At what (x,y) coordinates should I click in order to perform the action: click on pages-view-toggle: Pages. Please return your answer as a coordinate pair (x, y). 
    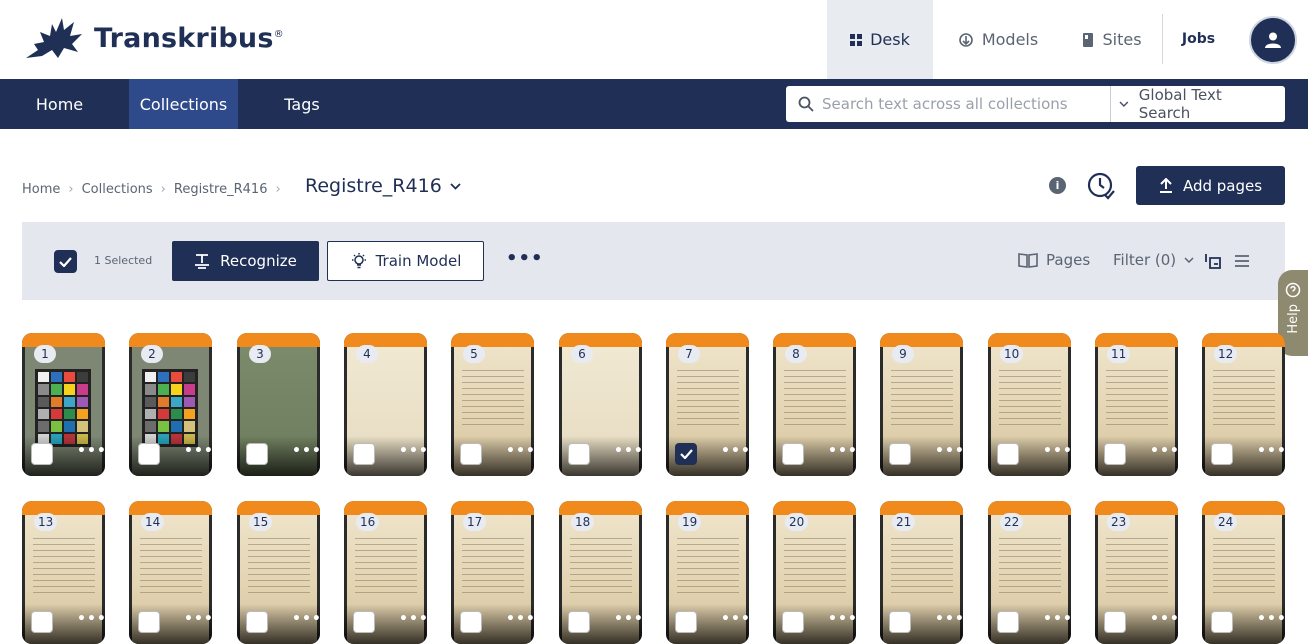
    Looking at the image, I should click on (1054, 260).